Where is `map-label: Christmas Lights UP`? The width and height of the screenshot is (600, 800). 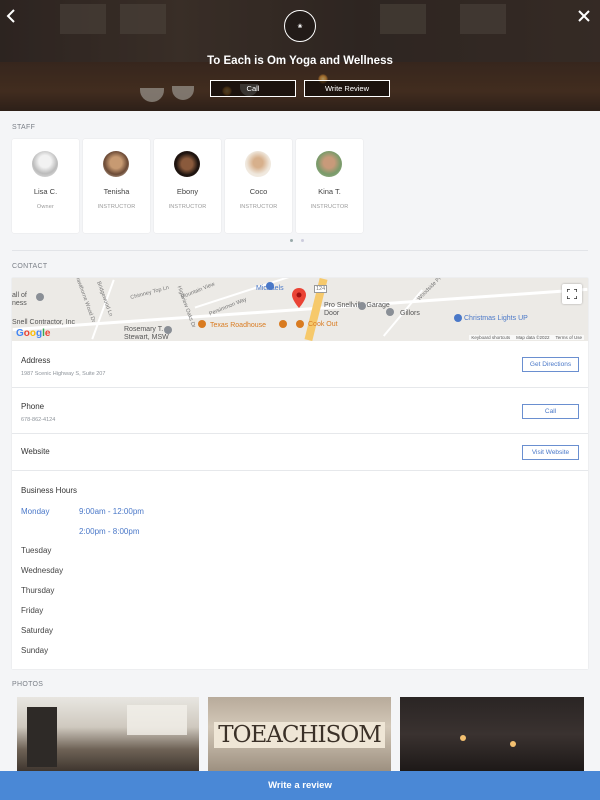
map-label: Christmas Lights UP is located at coordinates (496, 318).